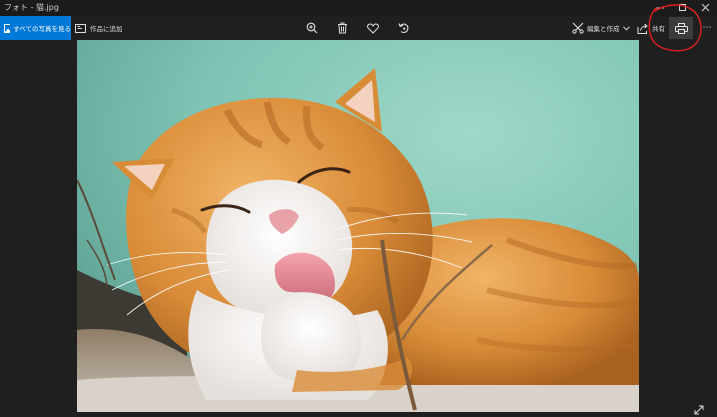  I want to click on add-to-creation-button: 作品に追加, so click(99, 28).